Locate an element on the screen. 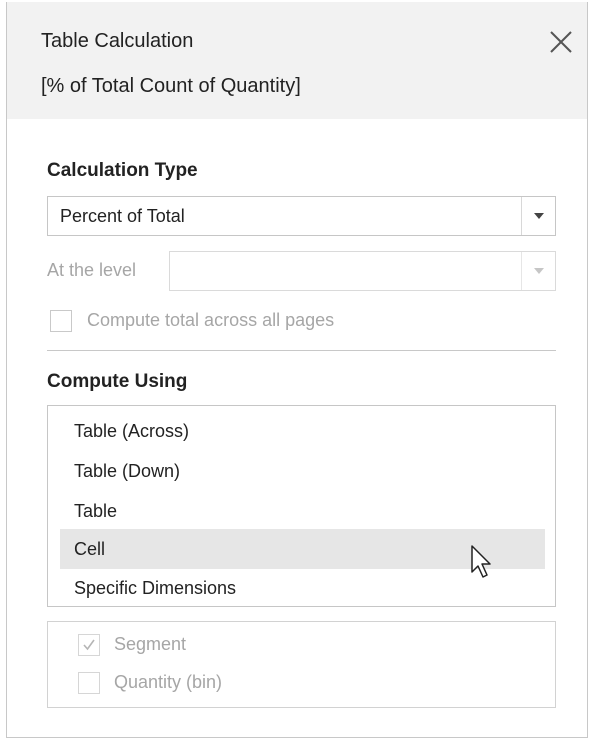  panel-subtitle: [% of Total Count of Quantity] is located at coordinates (171, 86).